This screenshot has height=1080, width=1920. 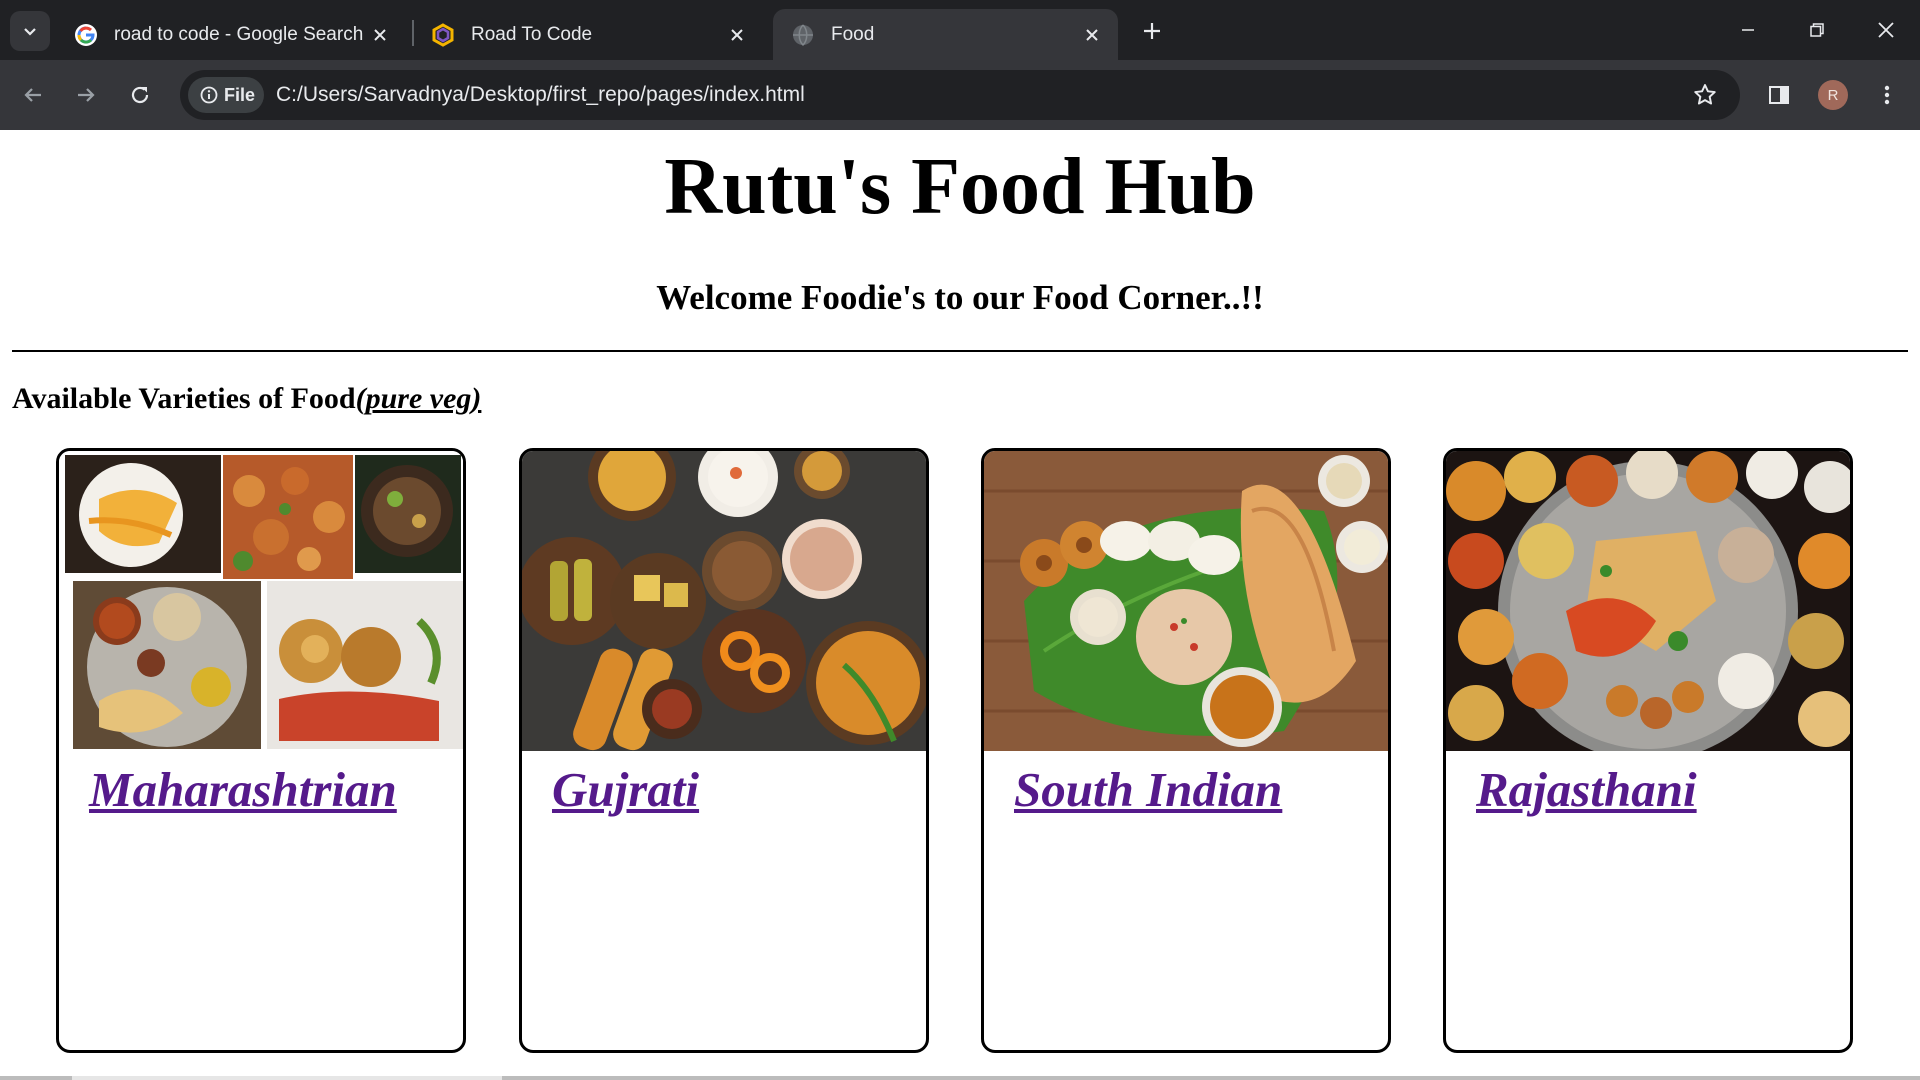 I want to click on close-icon, so click(x=1886, y=30).